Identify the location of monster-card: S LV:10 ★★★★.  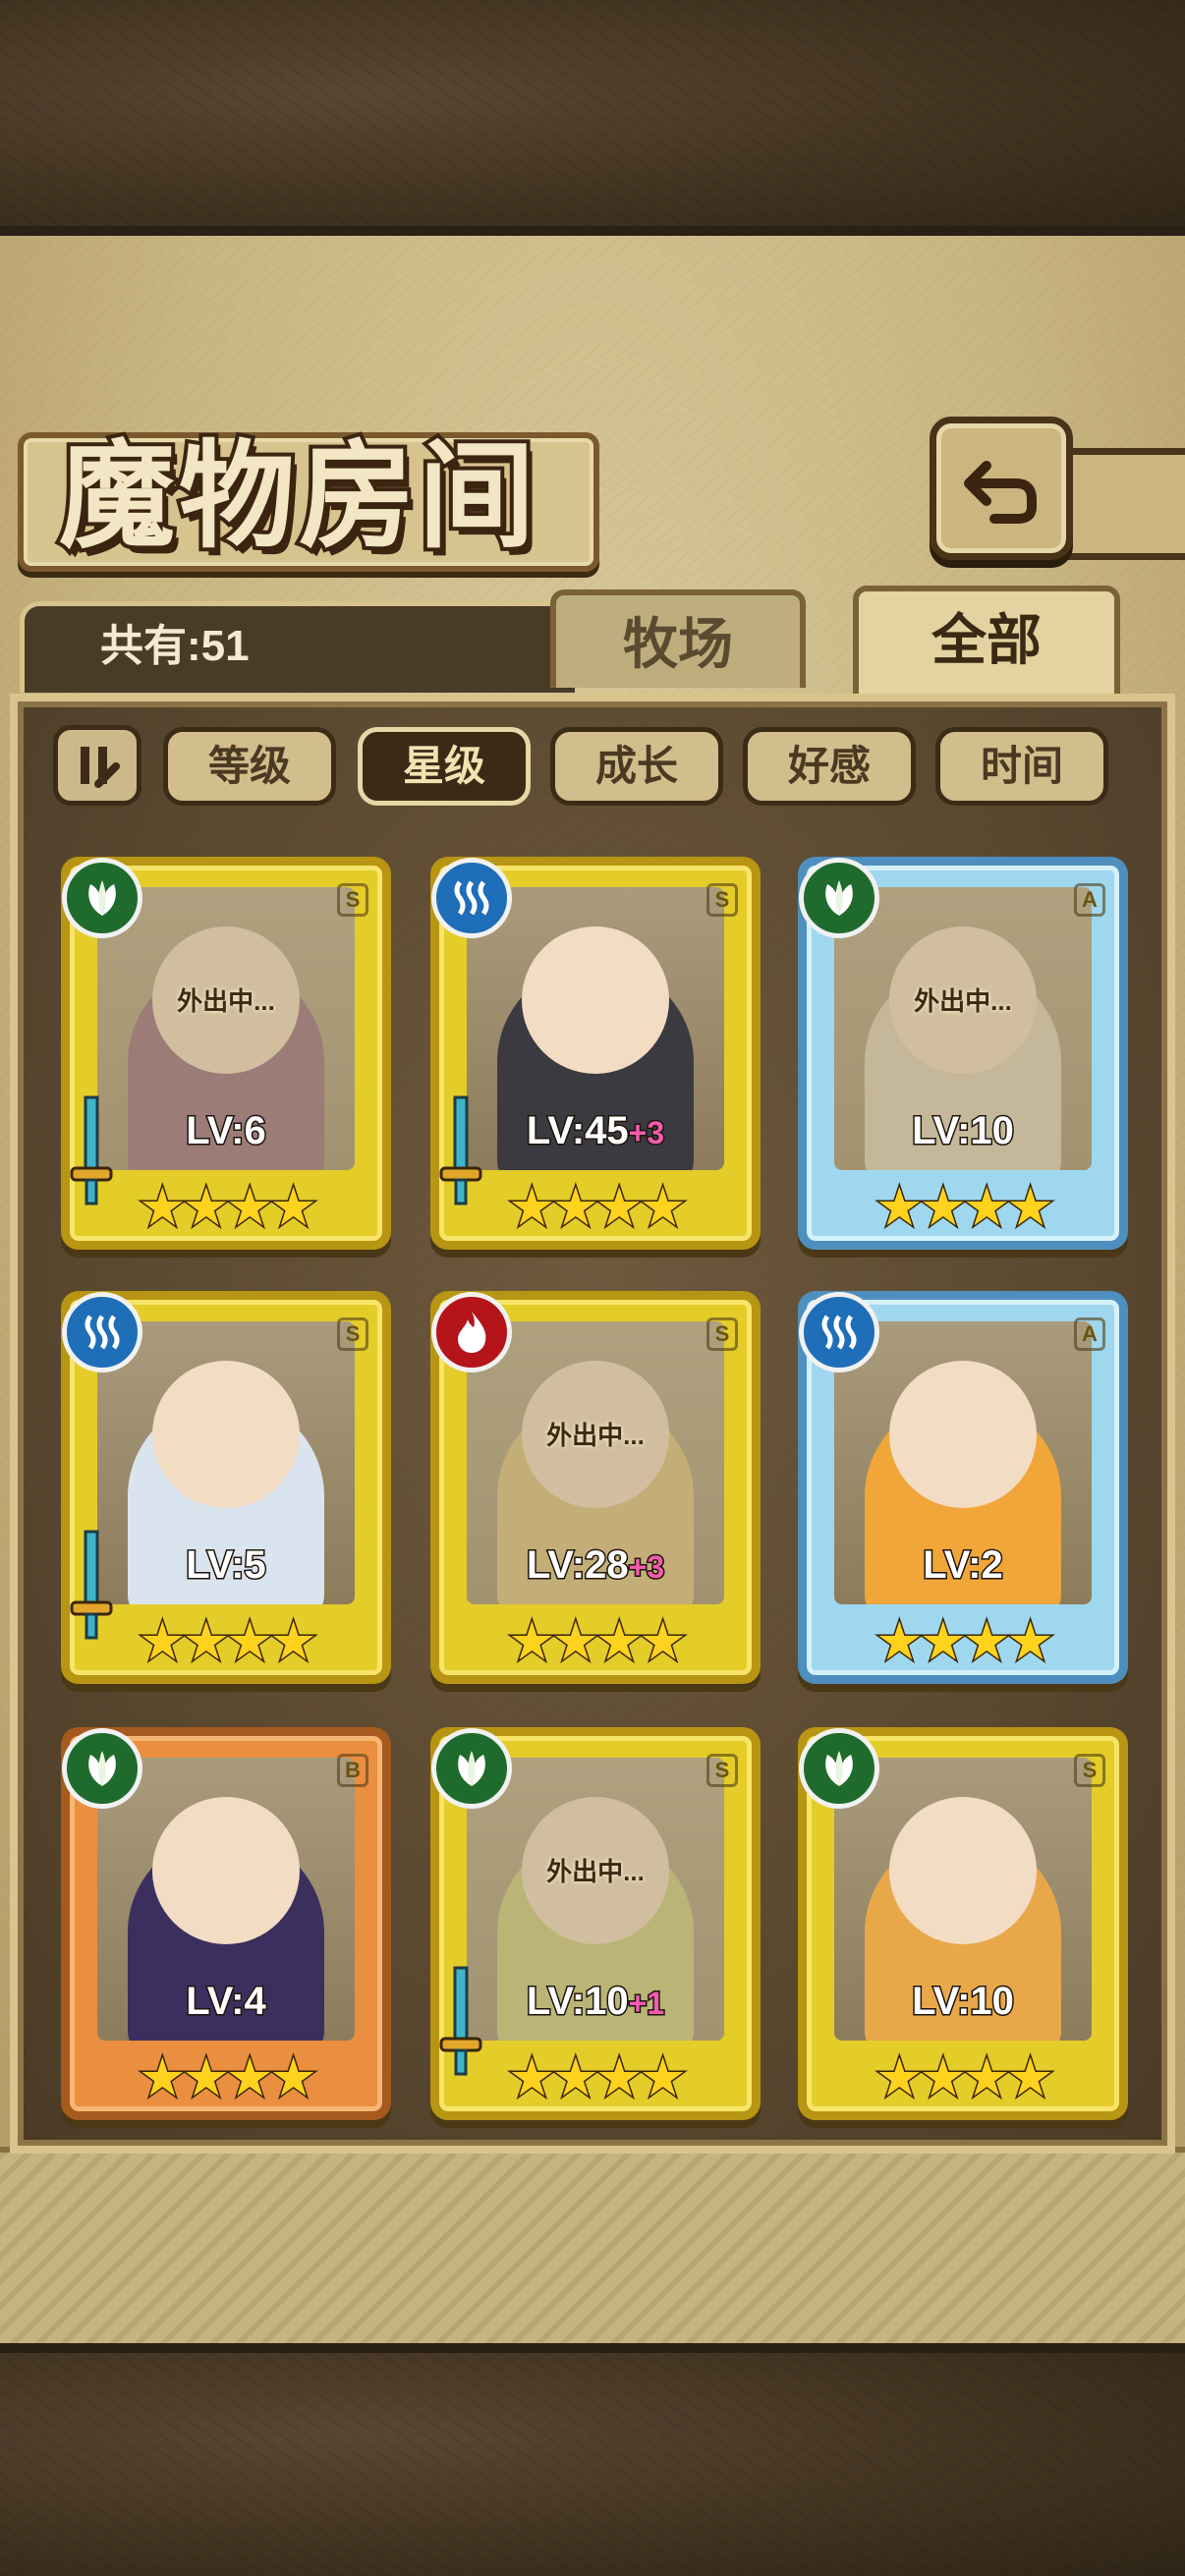
(963, 1923).